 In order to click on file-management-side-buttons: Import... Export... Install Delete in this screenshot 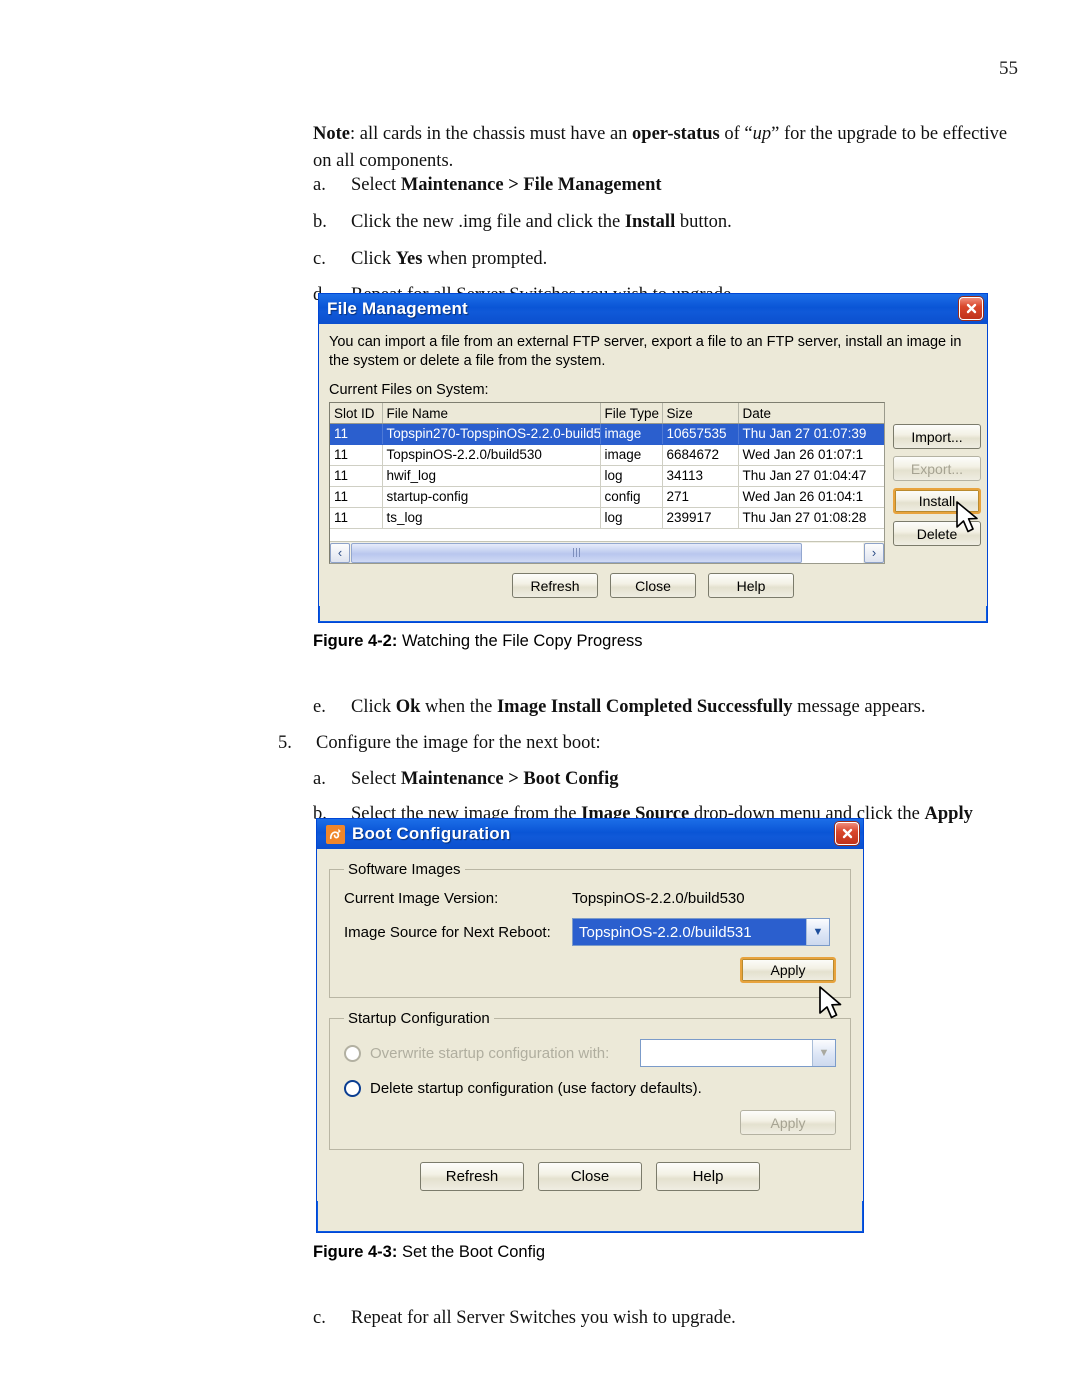, I will do `click(937, 474)`.